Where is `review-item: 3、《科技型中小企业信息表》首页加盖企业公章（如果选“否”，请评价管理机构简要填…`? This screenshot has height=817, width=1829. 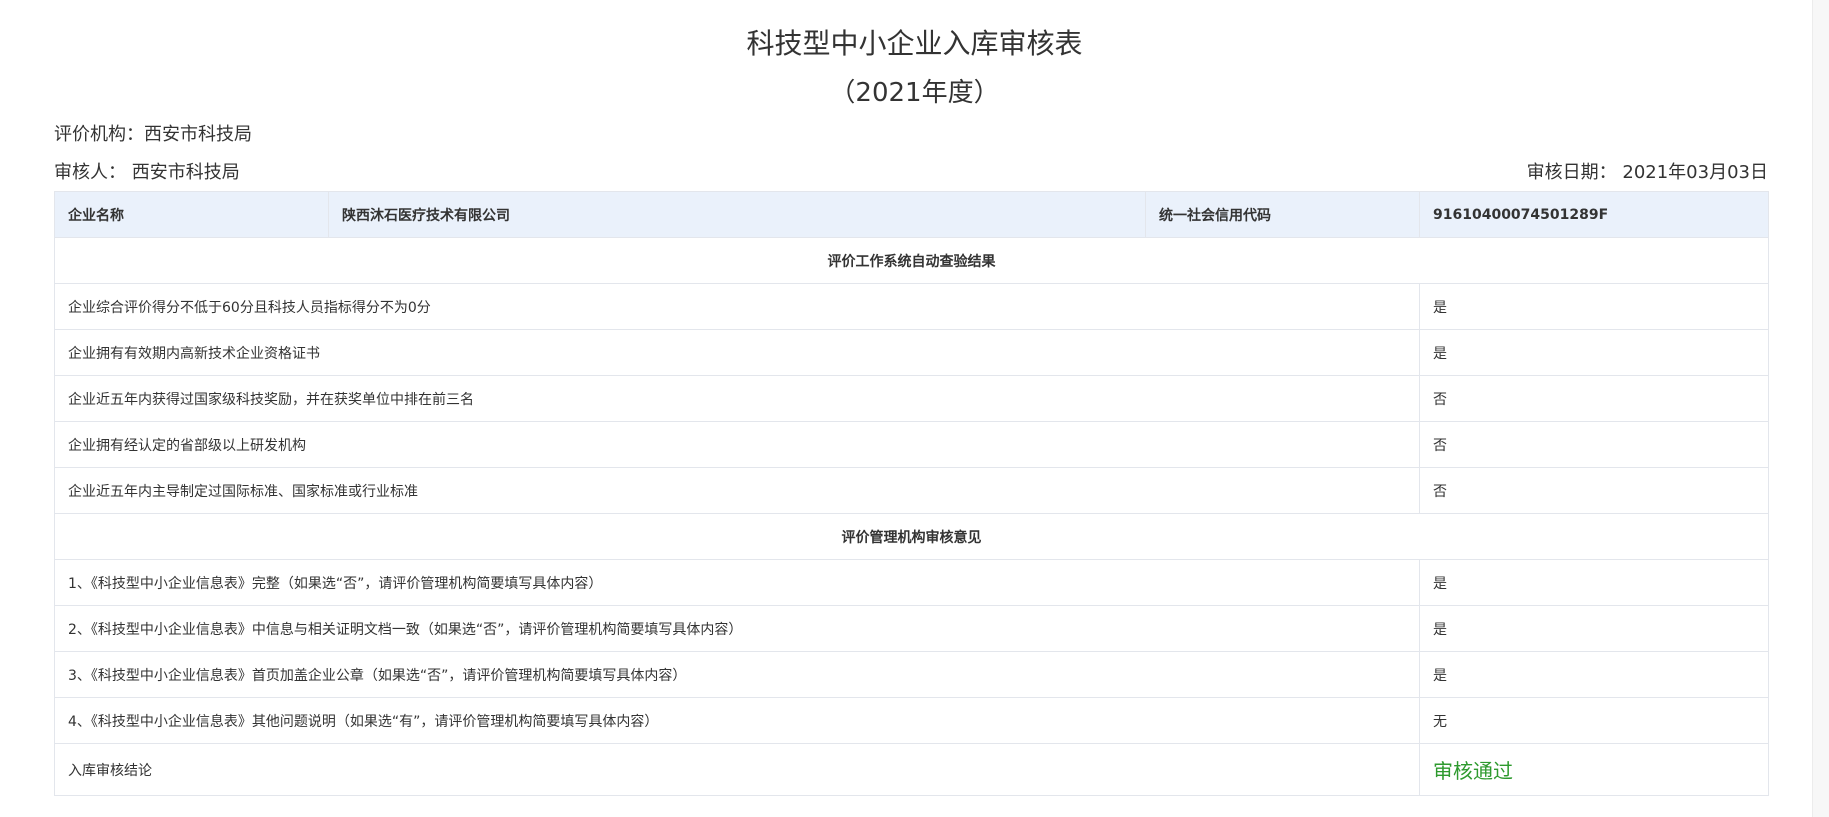 review-item: 3、《科技型中小企业信息表》首页加盖企业公章（如果选“否”，请评价管理机构简要填… is located at coordinates (737, 674).